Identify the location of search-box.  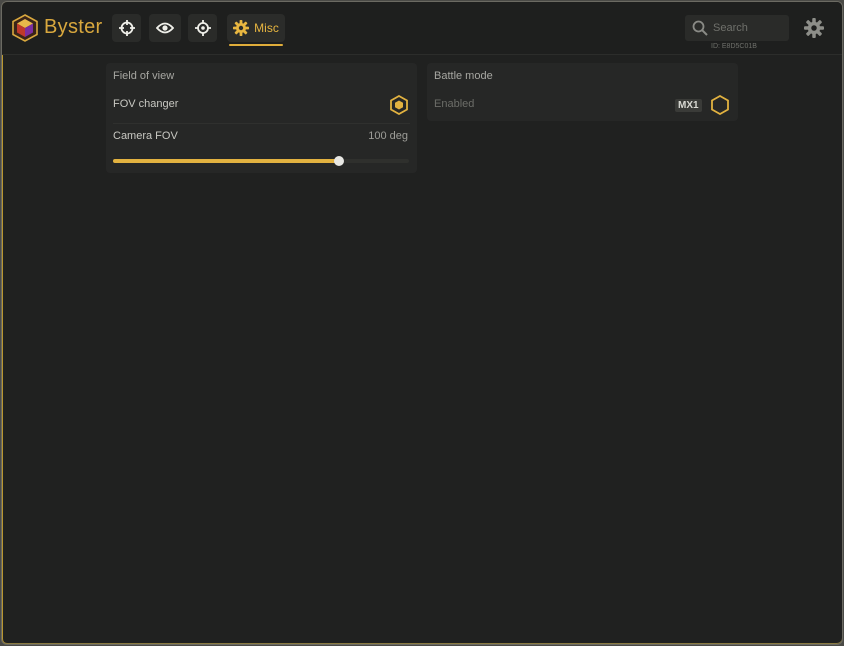
(737, 28).